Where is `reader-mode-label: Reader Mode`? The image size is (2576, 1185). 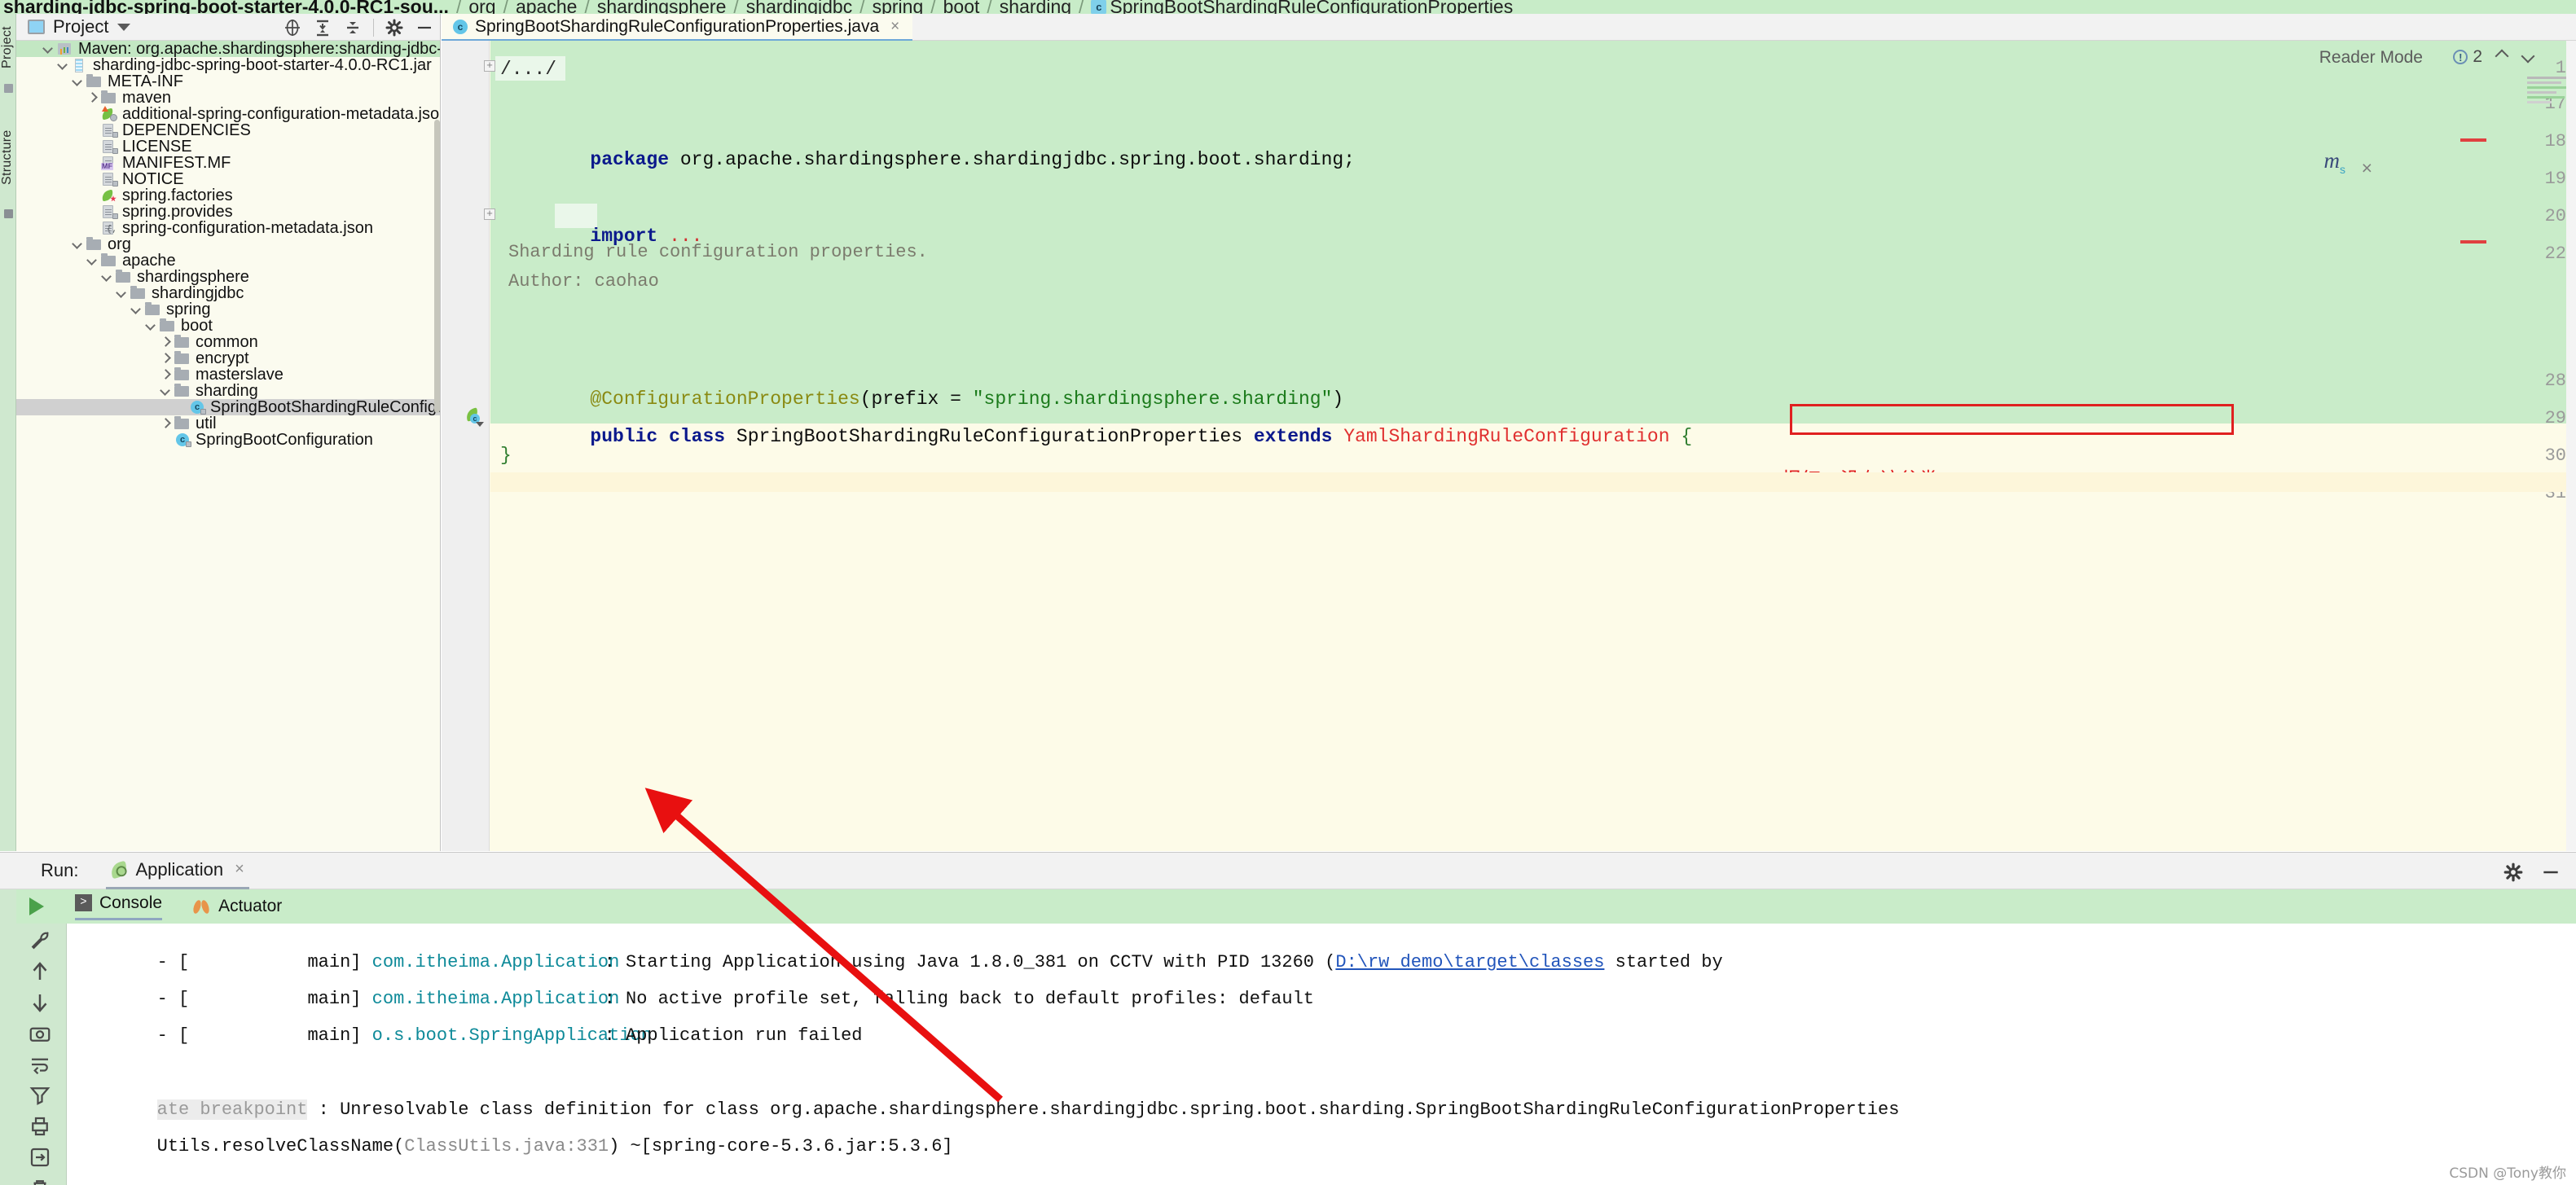
reader-mode-label: Reader Mode is located at coordinates (2371, 58).